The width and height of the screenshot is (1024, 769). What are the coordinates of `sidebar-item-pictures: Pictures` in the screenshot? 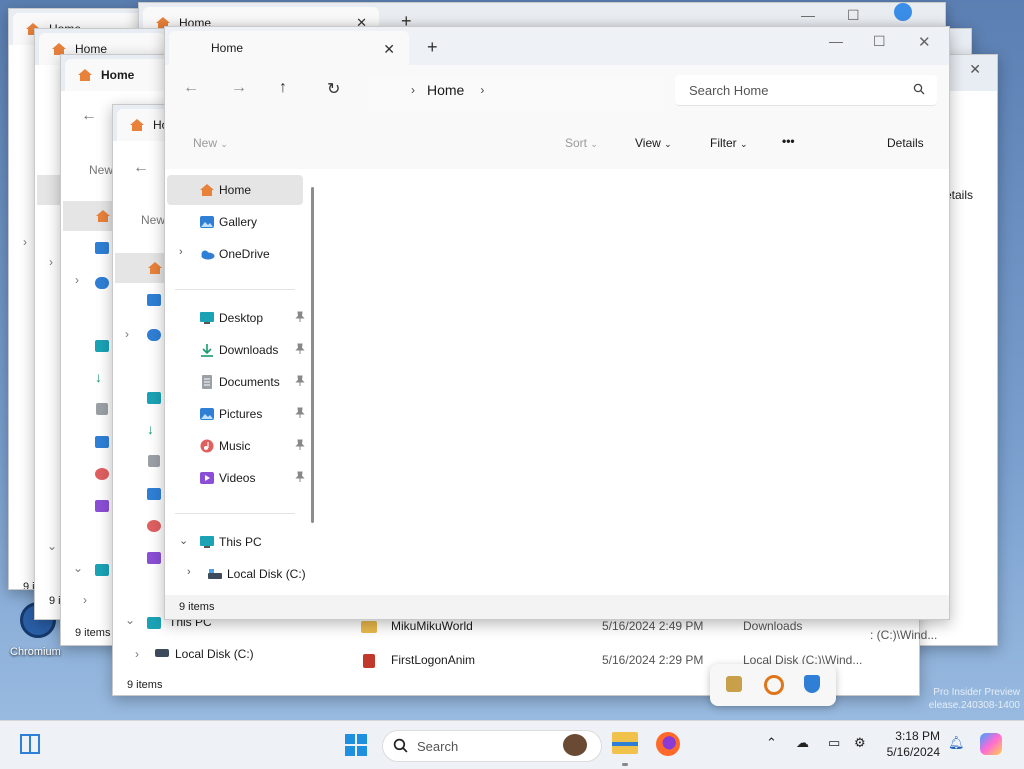 It's located at (236, 414).